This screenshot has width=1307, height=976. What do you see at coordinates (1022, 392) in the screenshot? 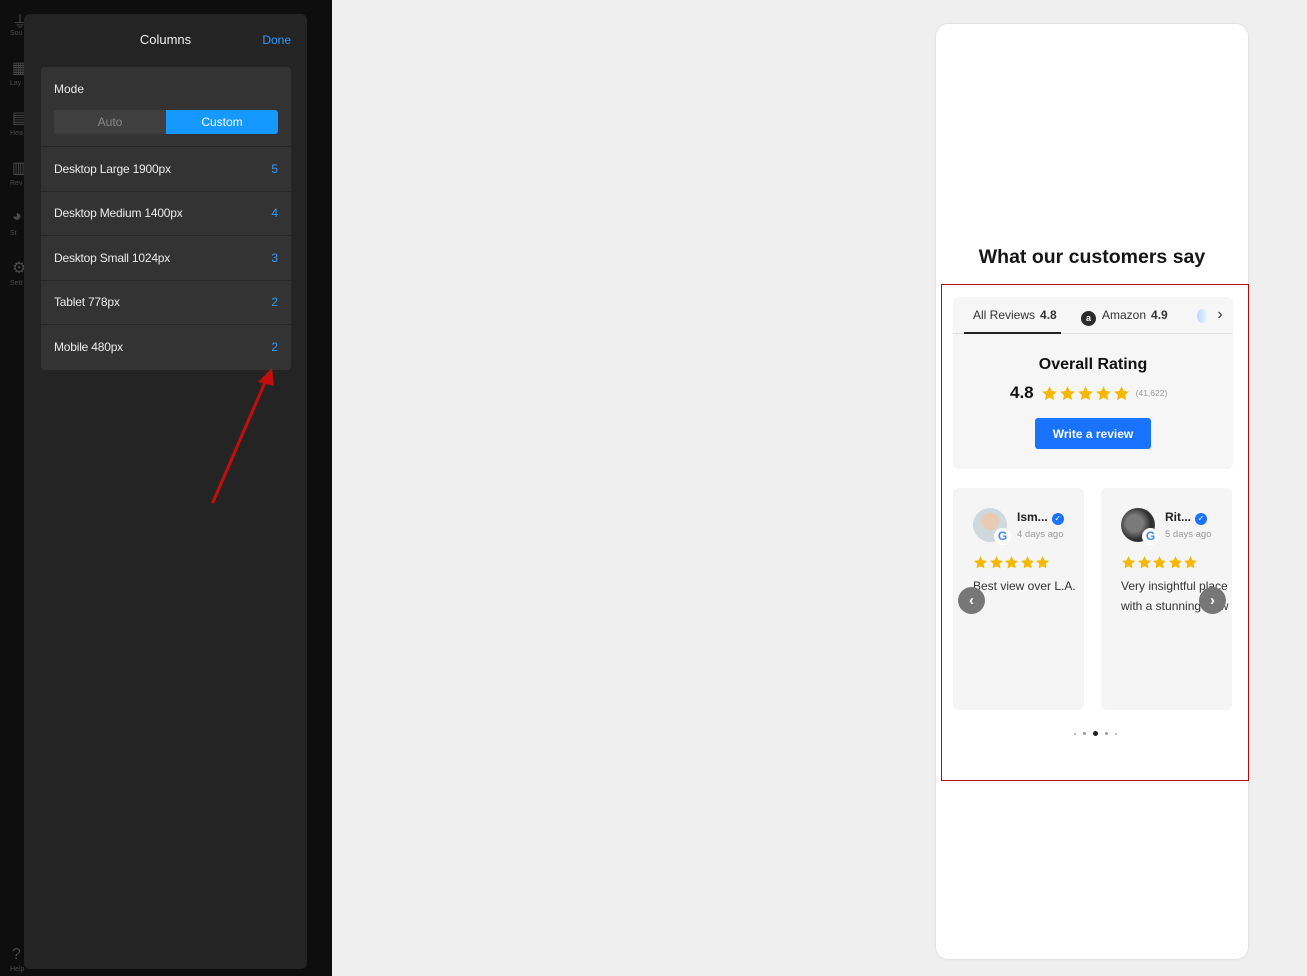
I see `overall-rating-value: 4.8` at bounding box center [1022, 392].